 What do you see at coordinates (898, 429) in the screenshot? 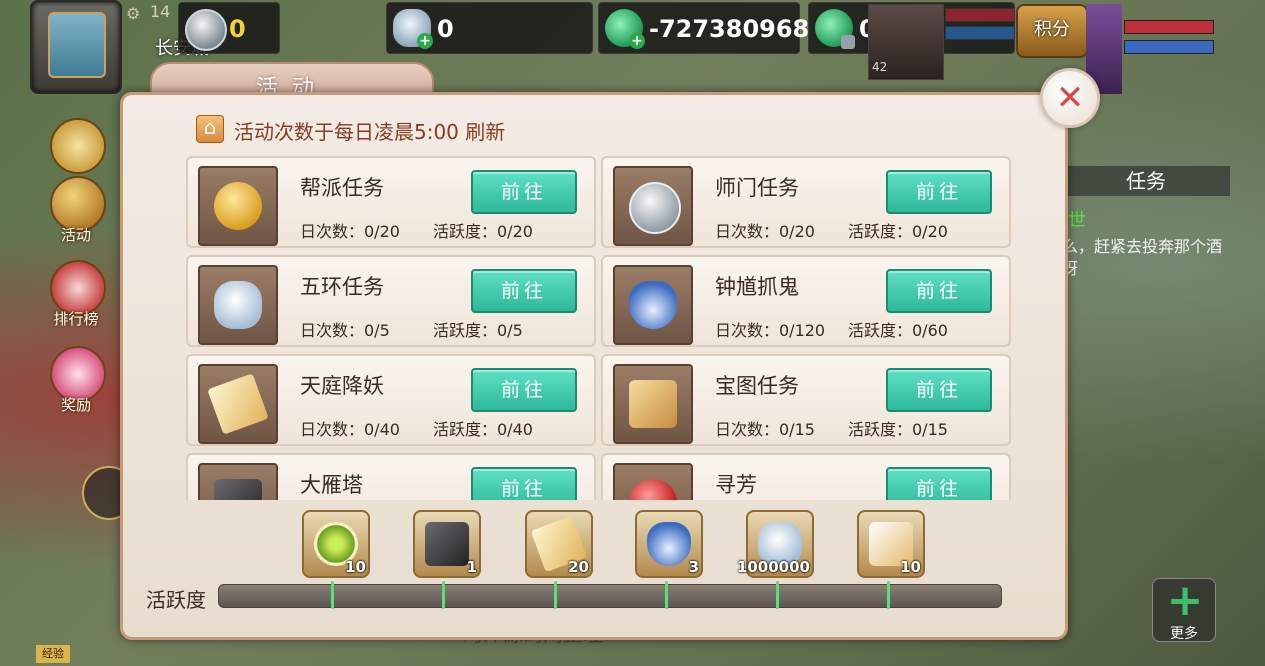
I see `activity-vitality: 活跃度：0/15` at bounding box center [898, 429].